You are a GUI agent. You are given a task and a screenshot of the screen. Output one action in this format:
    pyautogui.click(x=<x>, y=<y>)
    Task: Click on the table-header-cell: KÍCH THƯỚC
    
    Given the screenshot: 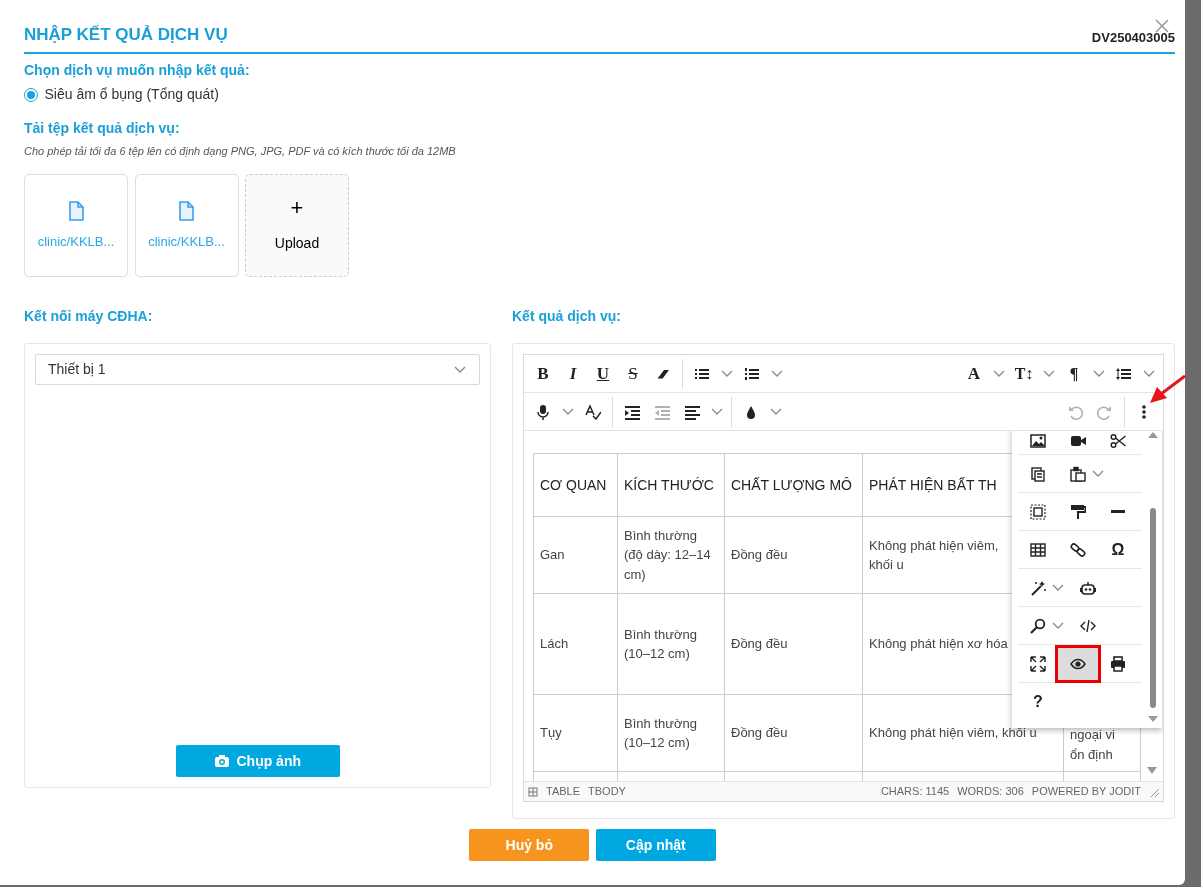 What is the action you would take?
    pyautogui.click(x=671, y=485)
    